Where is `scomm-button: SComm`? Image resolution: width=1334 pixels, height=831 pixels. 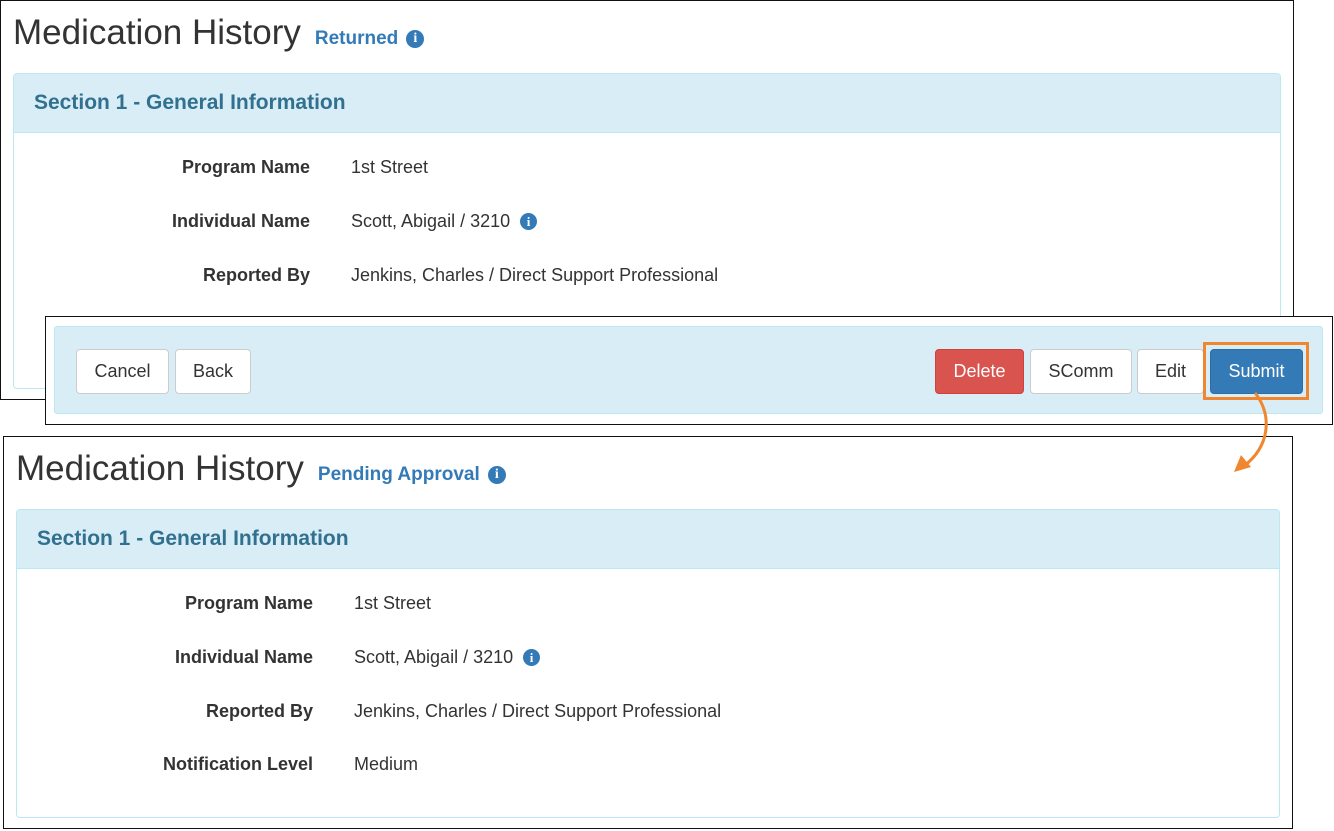
scomm-button: SComm is located at coordinates (1081, 371).